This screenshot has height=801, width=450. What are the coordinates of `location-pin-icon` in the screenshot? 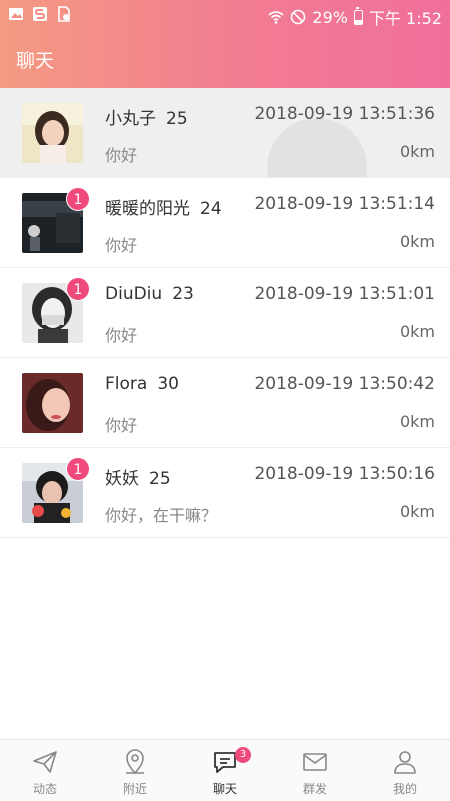 It's located at (135, 762).